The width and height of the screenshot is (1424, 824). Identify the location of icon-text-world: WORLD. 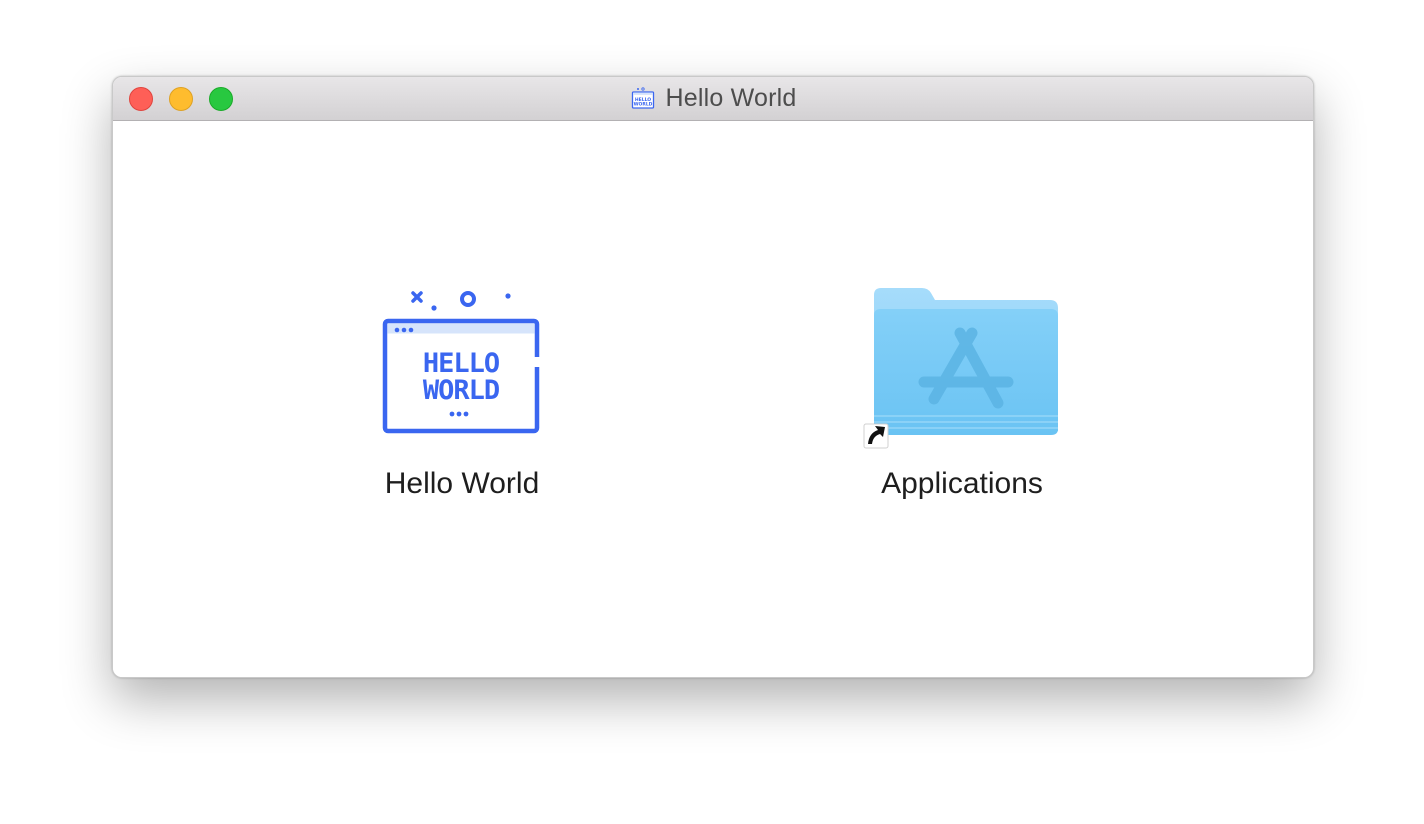
(461, 390).